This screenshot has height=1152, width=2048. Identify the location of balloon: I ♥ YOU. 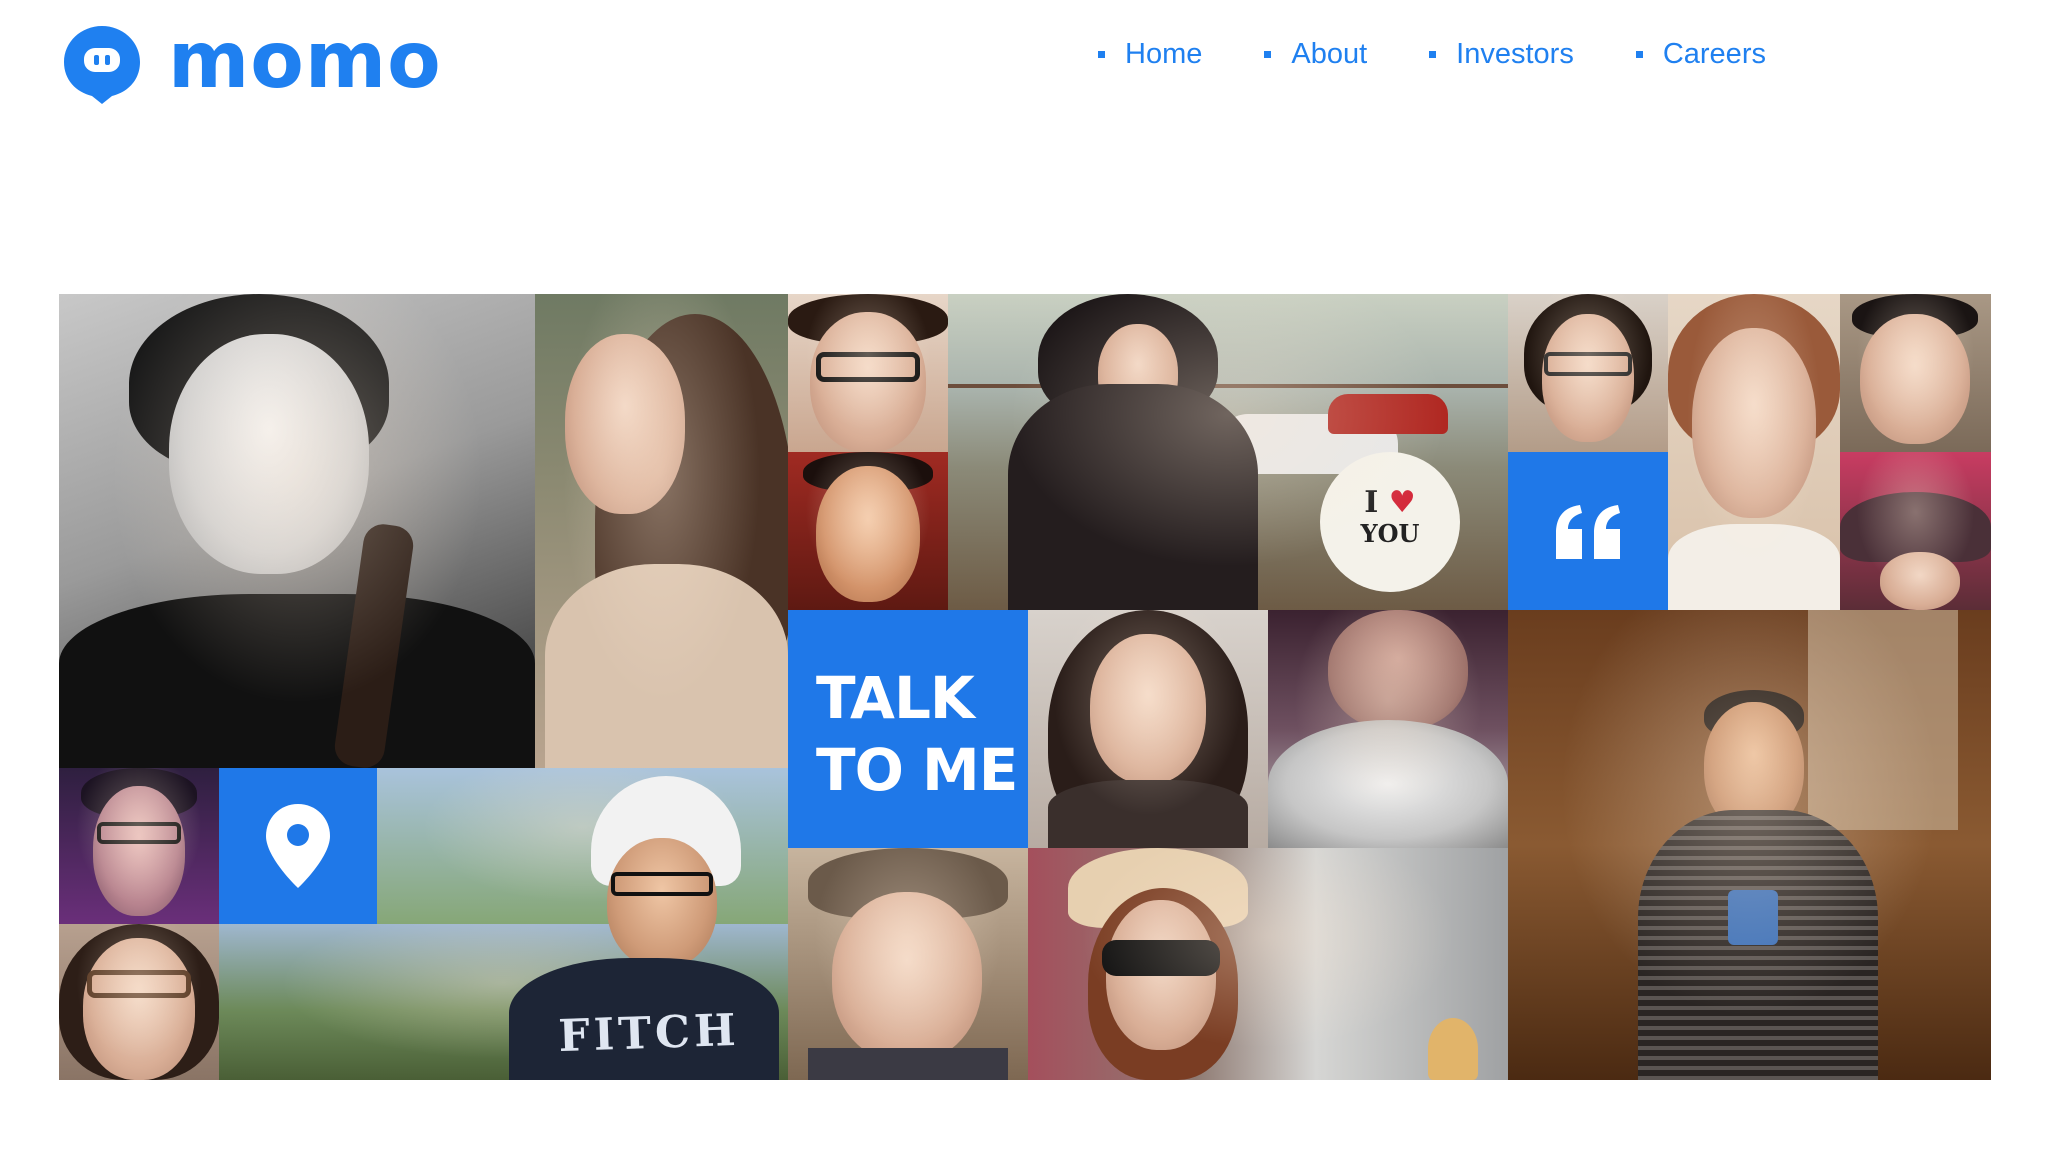
(1390, 522).